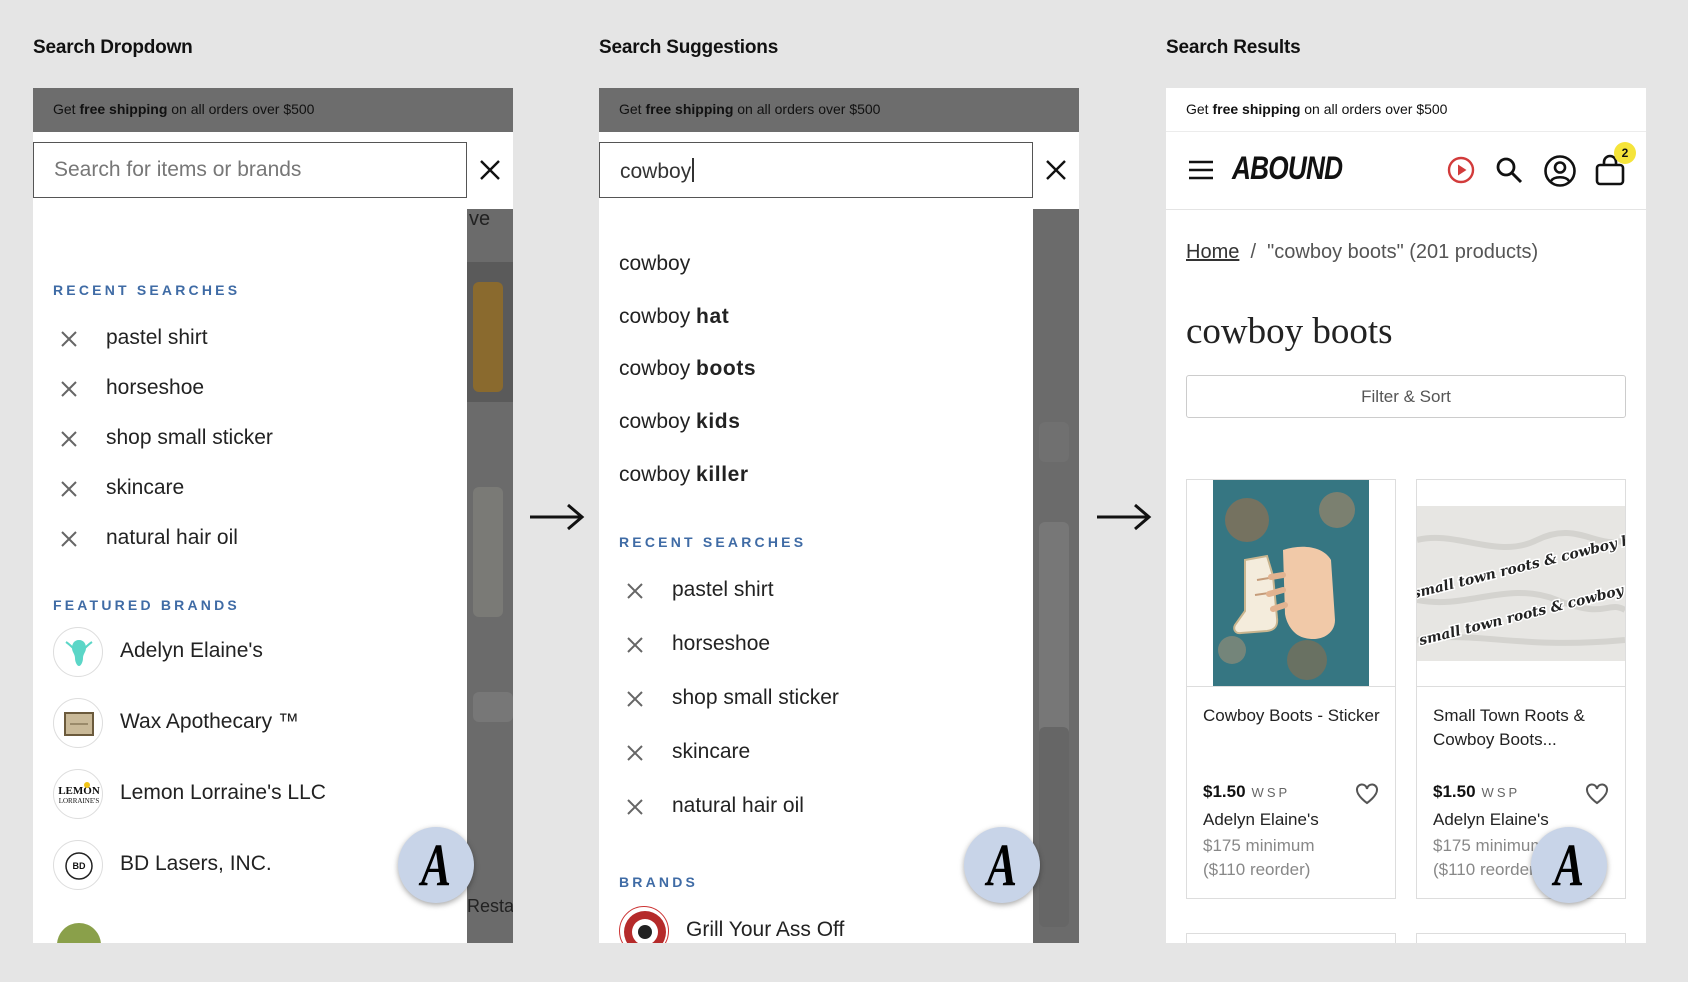 The height and width of the screenshot is (982, 1688). I want to click on product-minimum: $175 minimum ($110 reorder), so click(1259, 857).